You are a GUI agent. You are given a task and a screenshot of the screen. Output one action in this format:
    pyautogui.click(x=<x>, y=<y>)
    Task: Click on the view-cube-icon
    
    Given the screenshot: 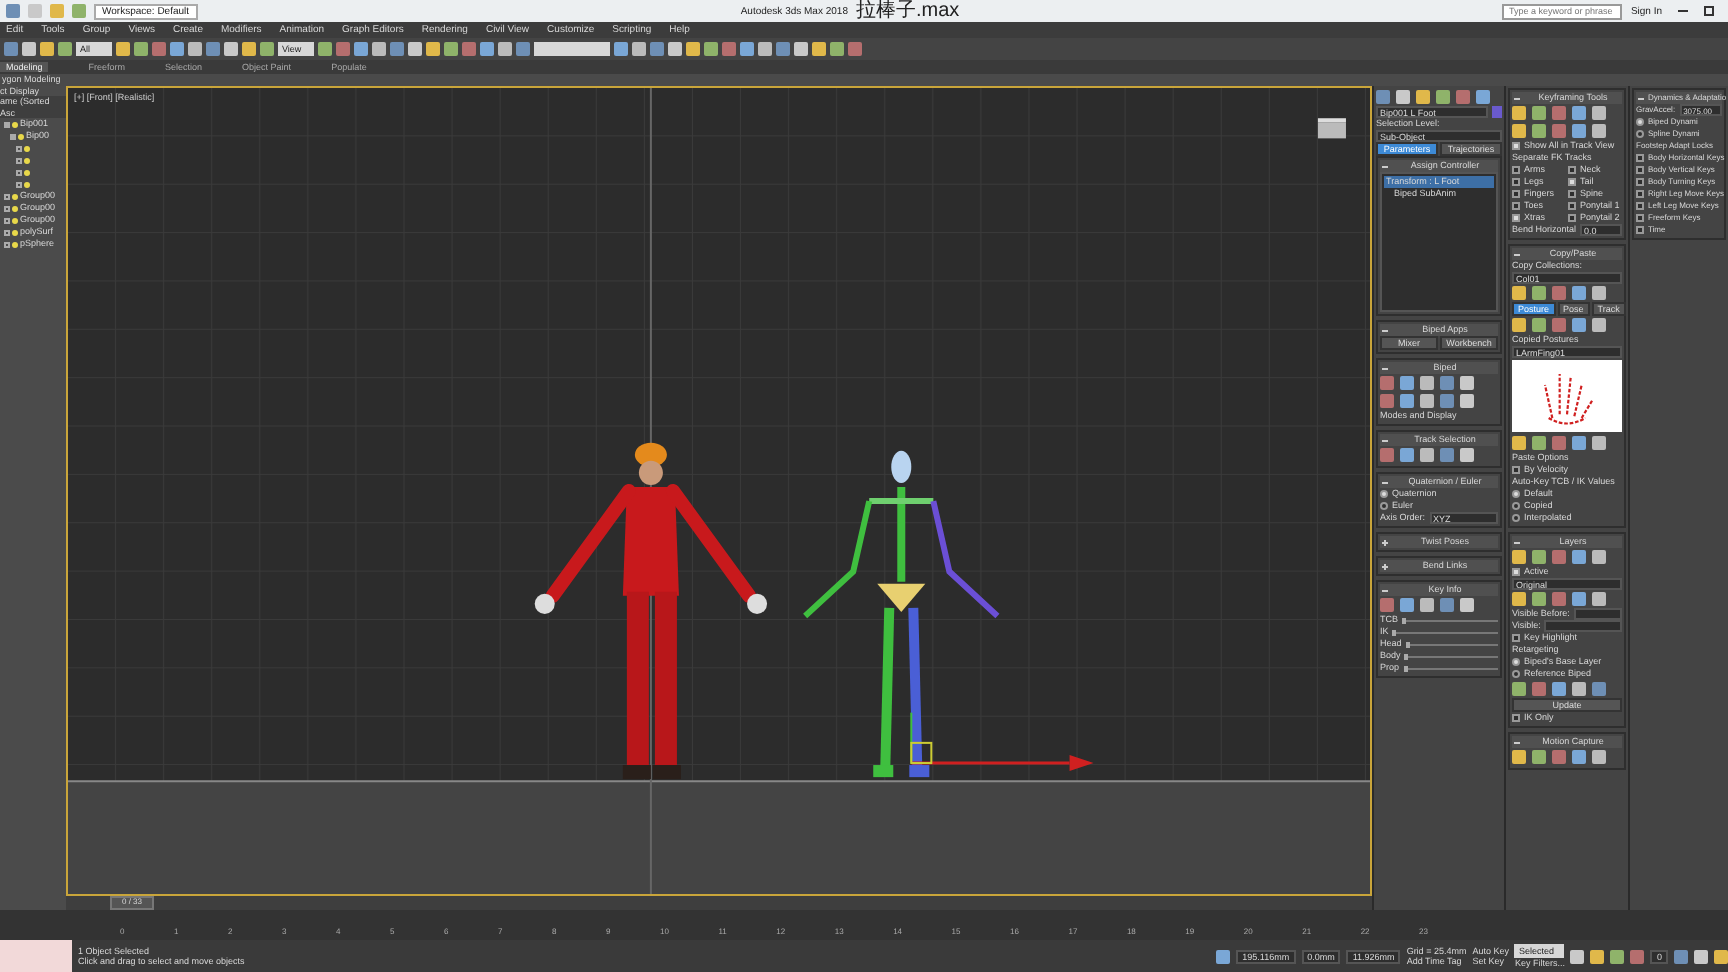 What is the action you would take?
    pyautogui.click(x=1331, y=128)
    